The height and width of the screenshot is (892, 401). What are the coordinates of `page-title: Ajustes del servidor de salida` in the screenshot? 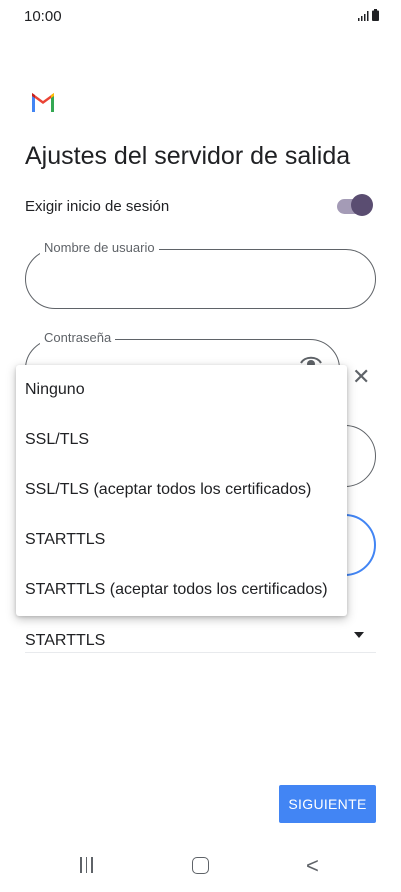 It's located at (188, 156).